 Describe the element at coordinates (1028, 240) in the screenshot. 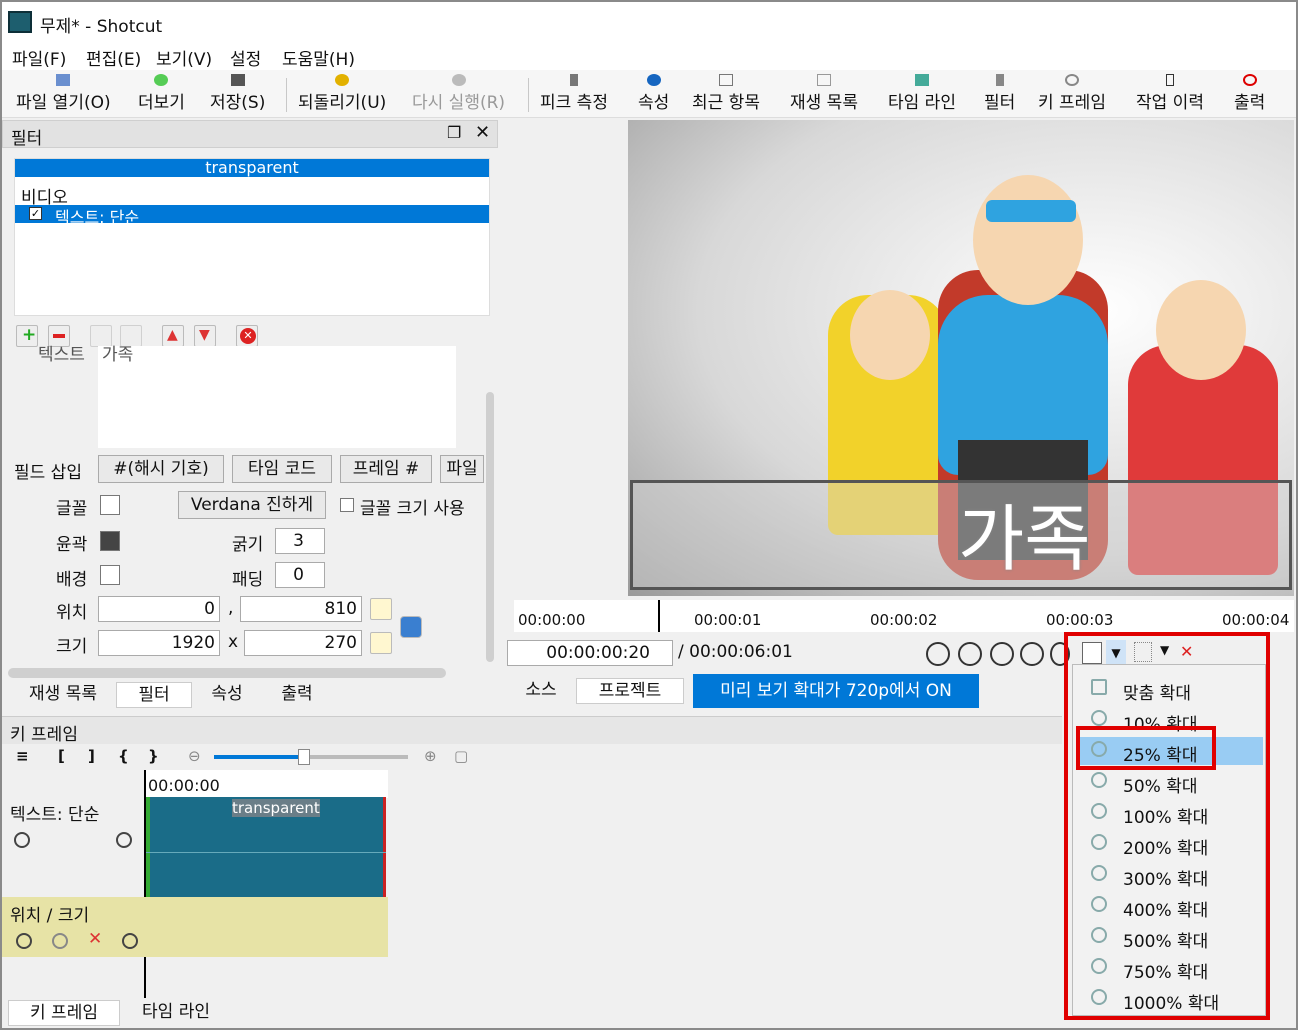

I see `character-head` at that location.